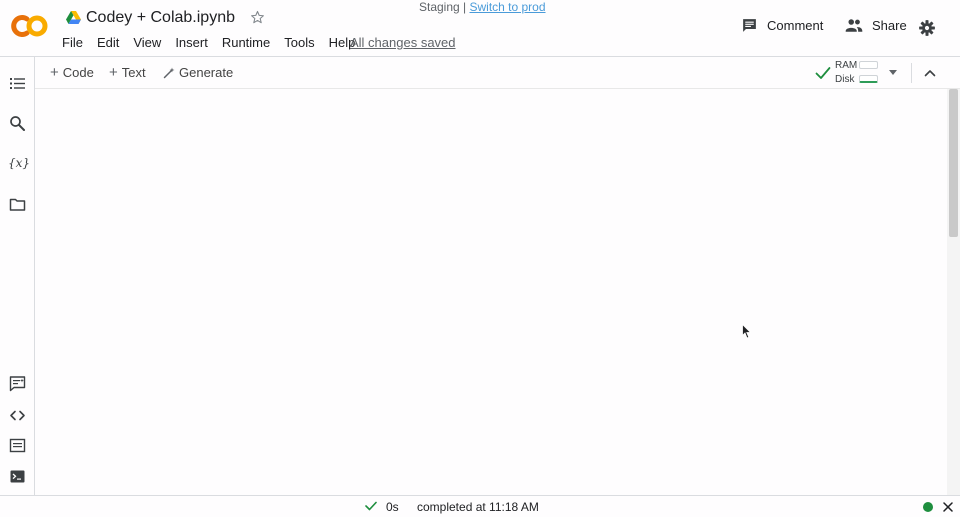 Image resolution: width=960 pixels, height=517 pixels. Describe the element at coordinates (953, 163) in the screenshot. I see `scrollbar-thumb` at that location.